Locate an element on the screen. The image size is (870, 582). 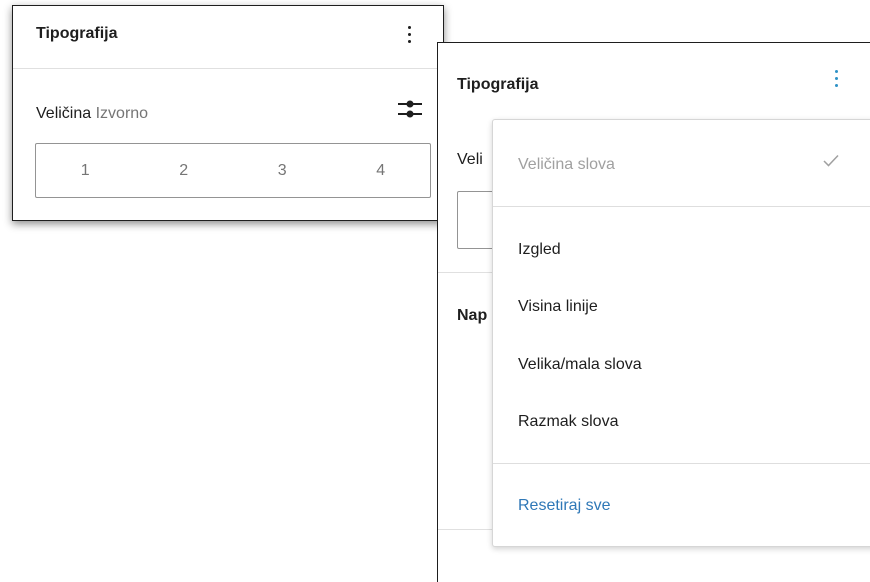
menu-item-letter-case: Velika/mala slova is located at coordinates (580, 365).